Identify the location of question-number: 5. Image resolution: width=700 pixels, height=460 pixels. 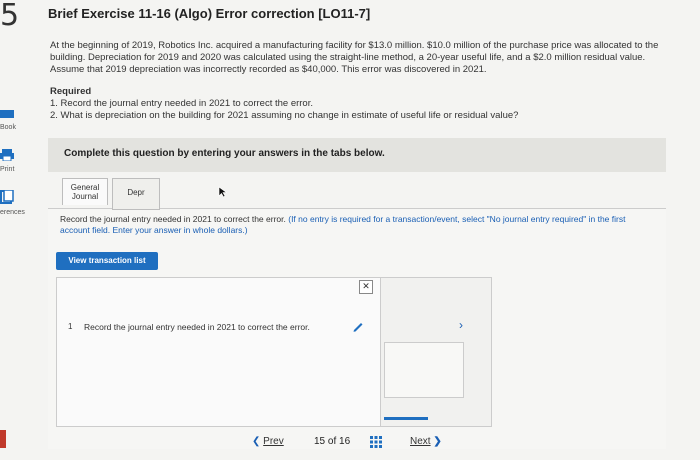
(10, 16).